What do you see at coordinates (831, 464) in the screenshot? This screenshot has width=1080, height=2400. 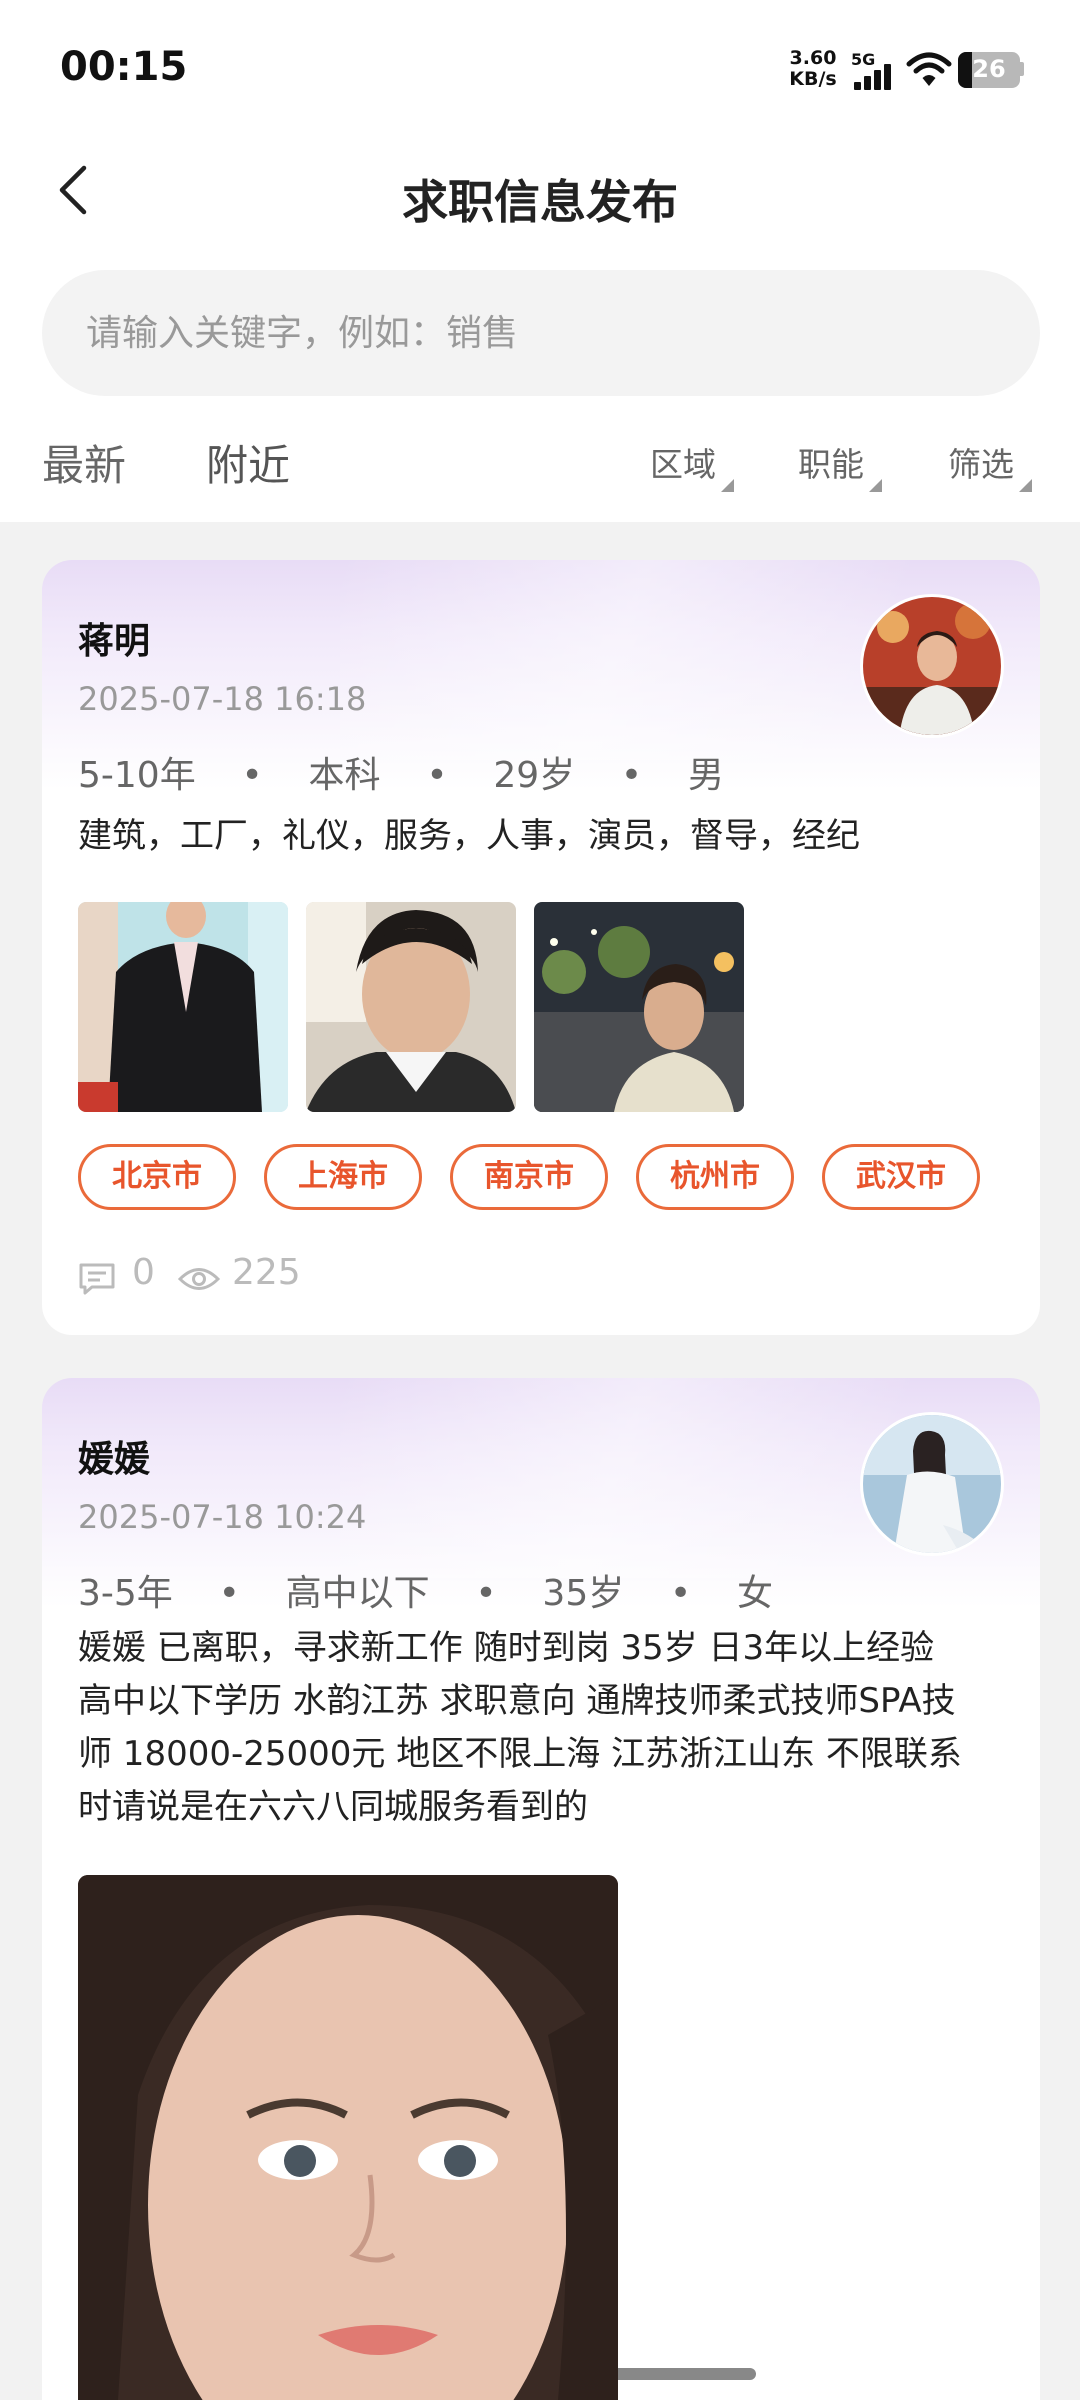 I see `filter-function-label: 职能` at bounding box center [831, 464].